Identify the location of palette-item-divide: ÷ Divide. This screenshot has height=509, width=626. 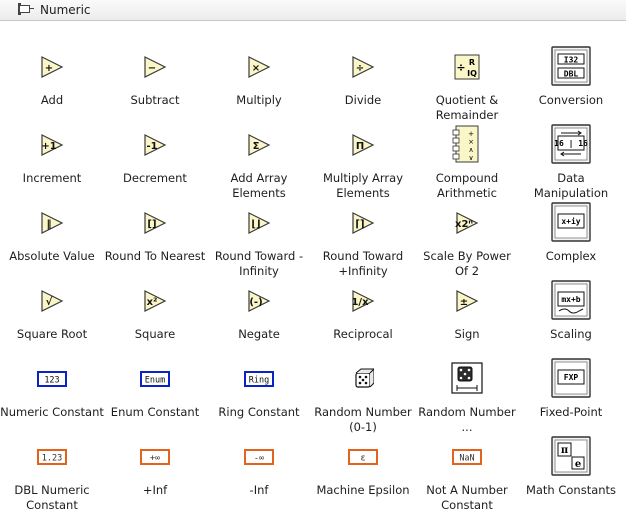
(363, 74).